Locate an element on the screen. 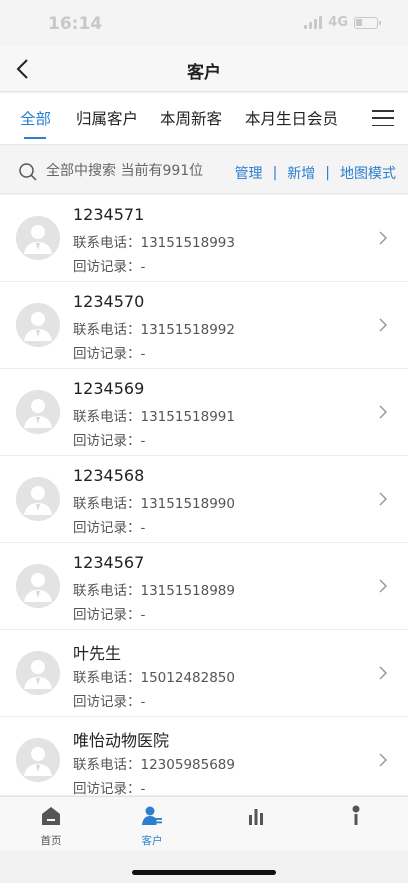 This screenshot has width=408, height=883. customer-phone: 联系电话：13151518990 is located at coordinates (154, 504).